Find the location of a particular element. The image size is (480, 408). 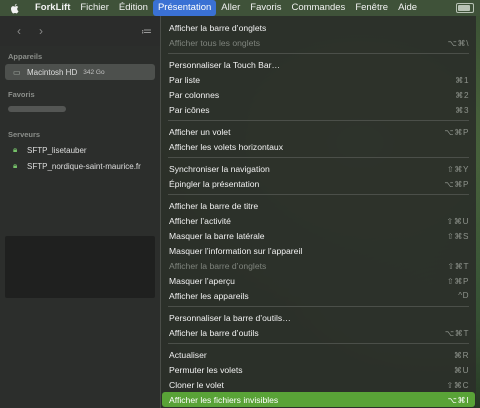

menu-item: Cloner le volet ⇧⌘C is located at coordinates (318, 384).